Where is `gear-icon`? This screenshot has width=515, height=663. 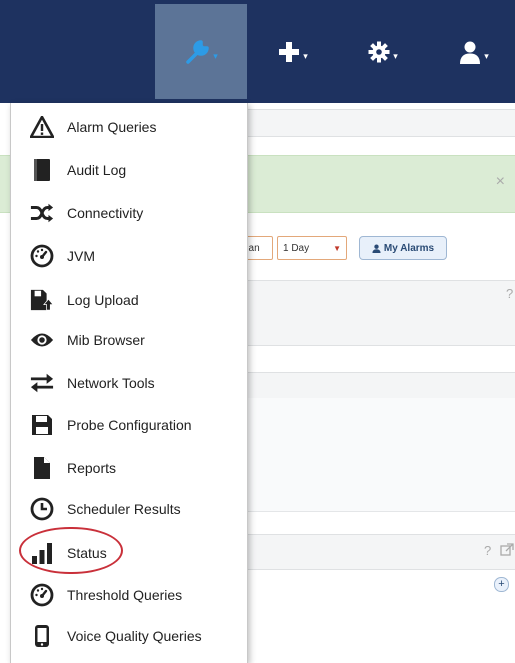
gear-icon is located at coordinates (379, 51).